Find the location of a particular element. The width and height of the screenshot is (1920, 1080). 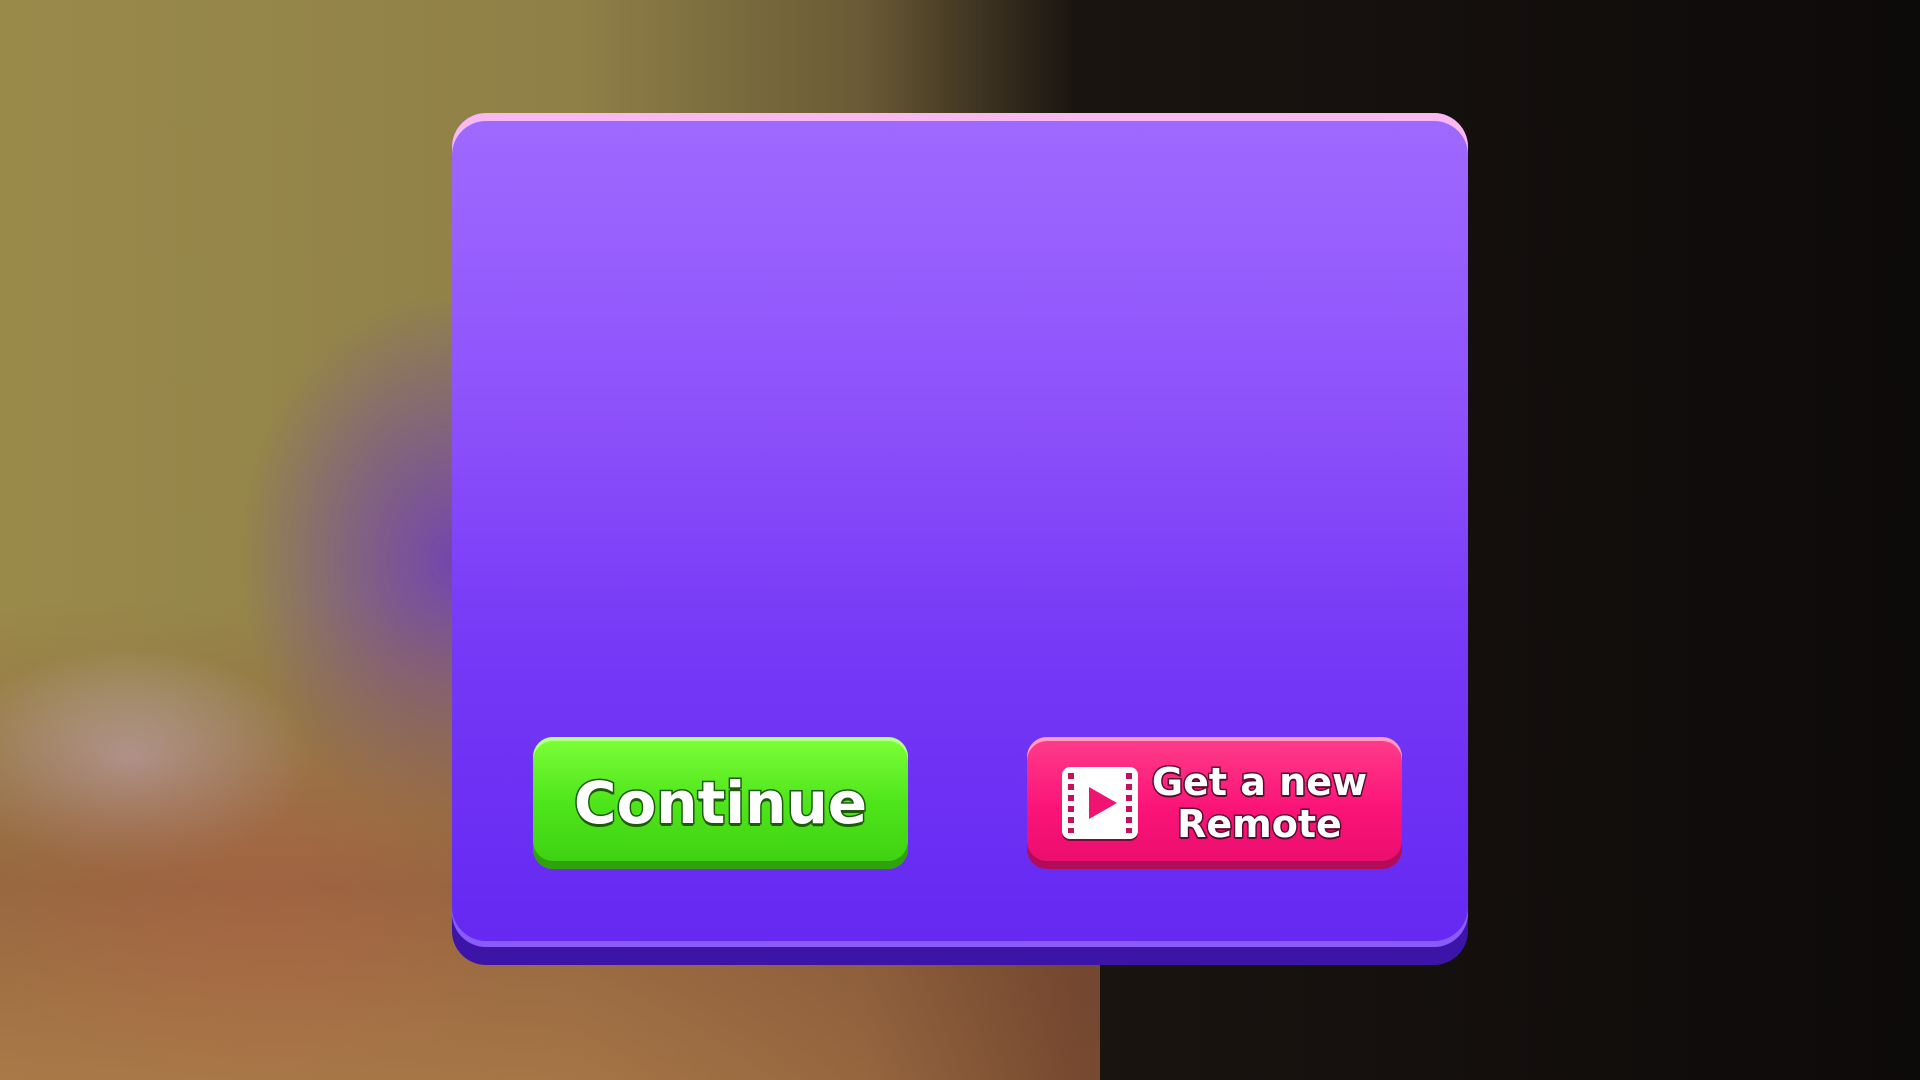

get-new-remote-line1: Get a new is located at coordinates (1259, 782).